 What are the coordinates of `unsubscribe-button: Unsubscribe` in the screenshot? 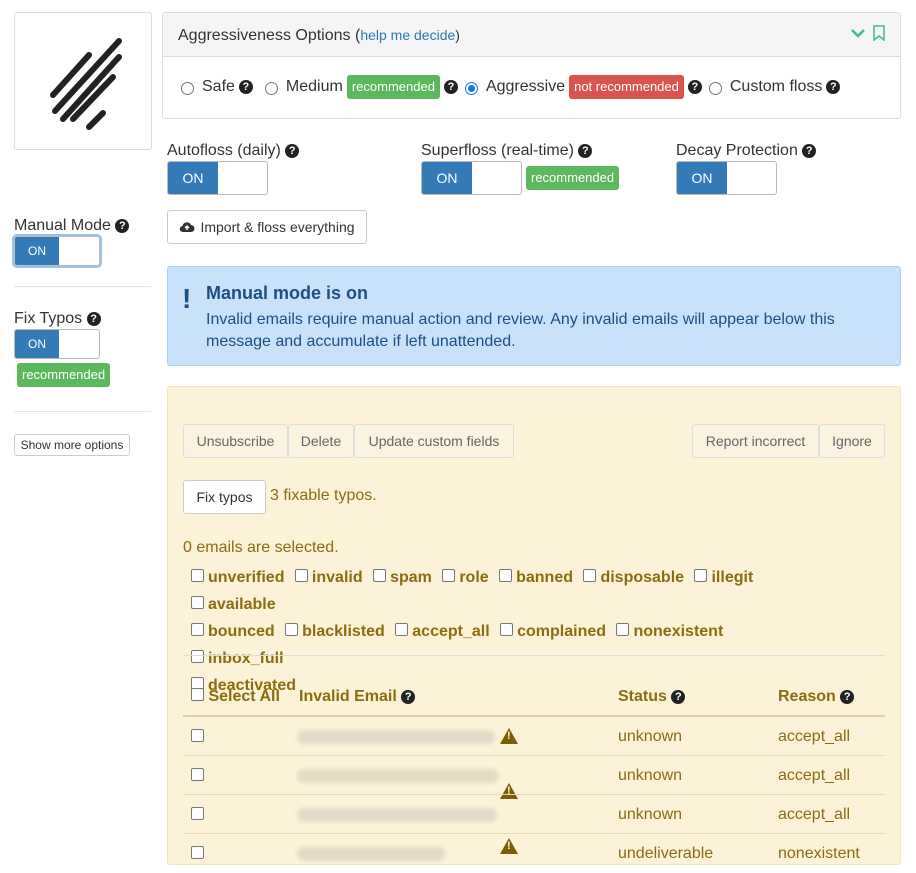 It's located at (235, 441).